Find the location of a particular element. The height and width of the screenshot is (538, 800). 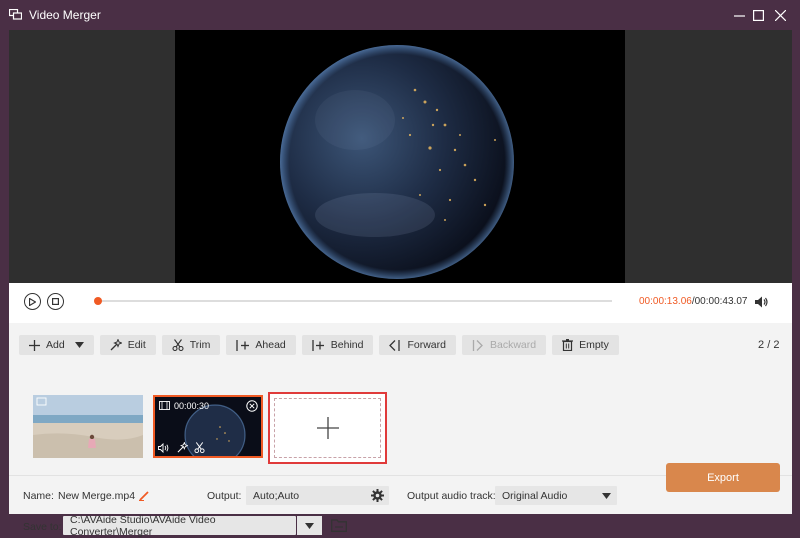

gear-icon is located at coordinates (377, 495).